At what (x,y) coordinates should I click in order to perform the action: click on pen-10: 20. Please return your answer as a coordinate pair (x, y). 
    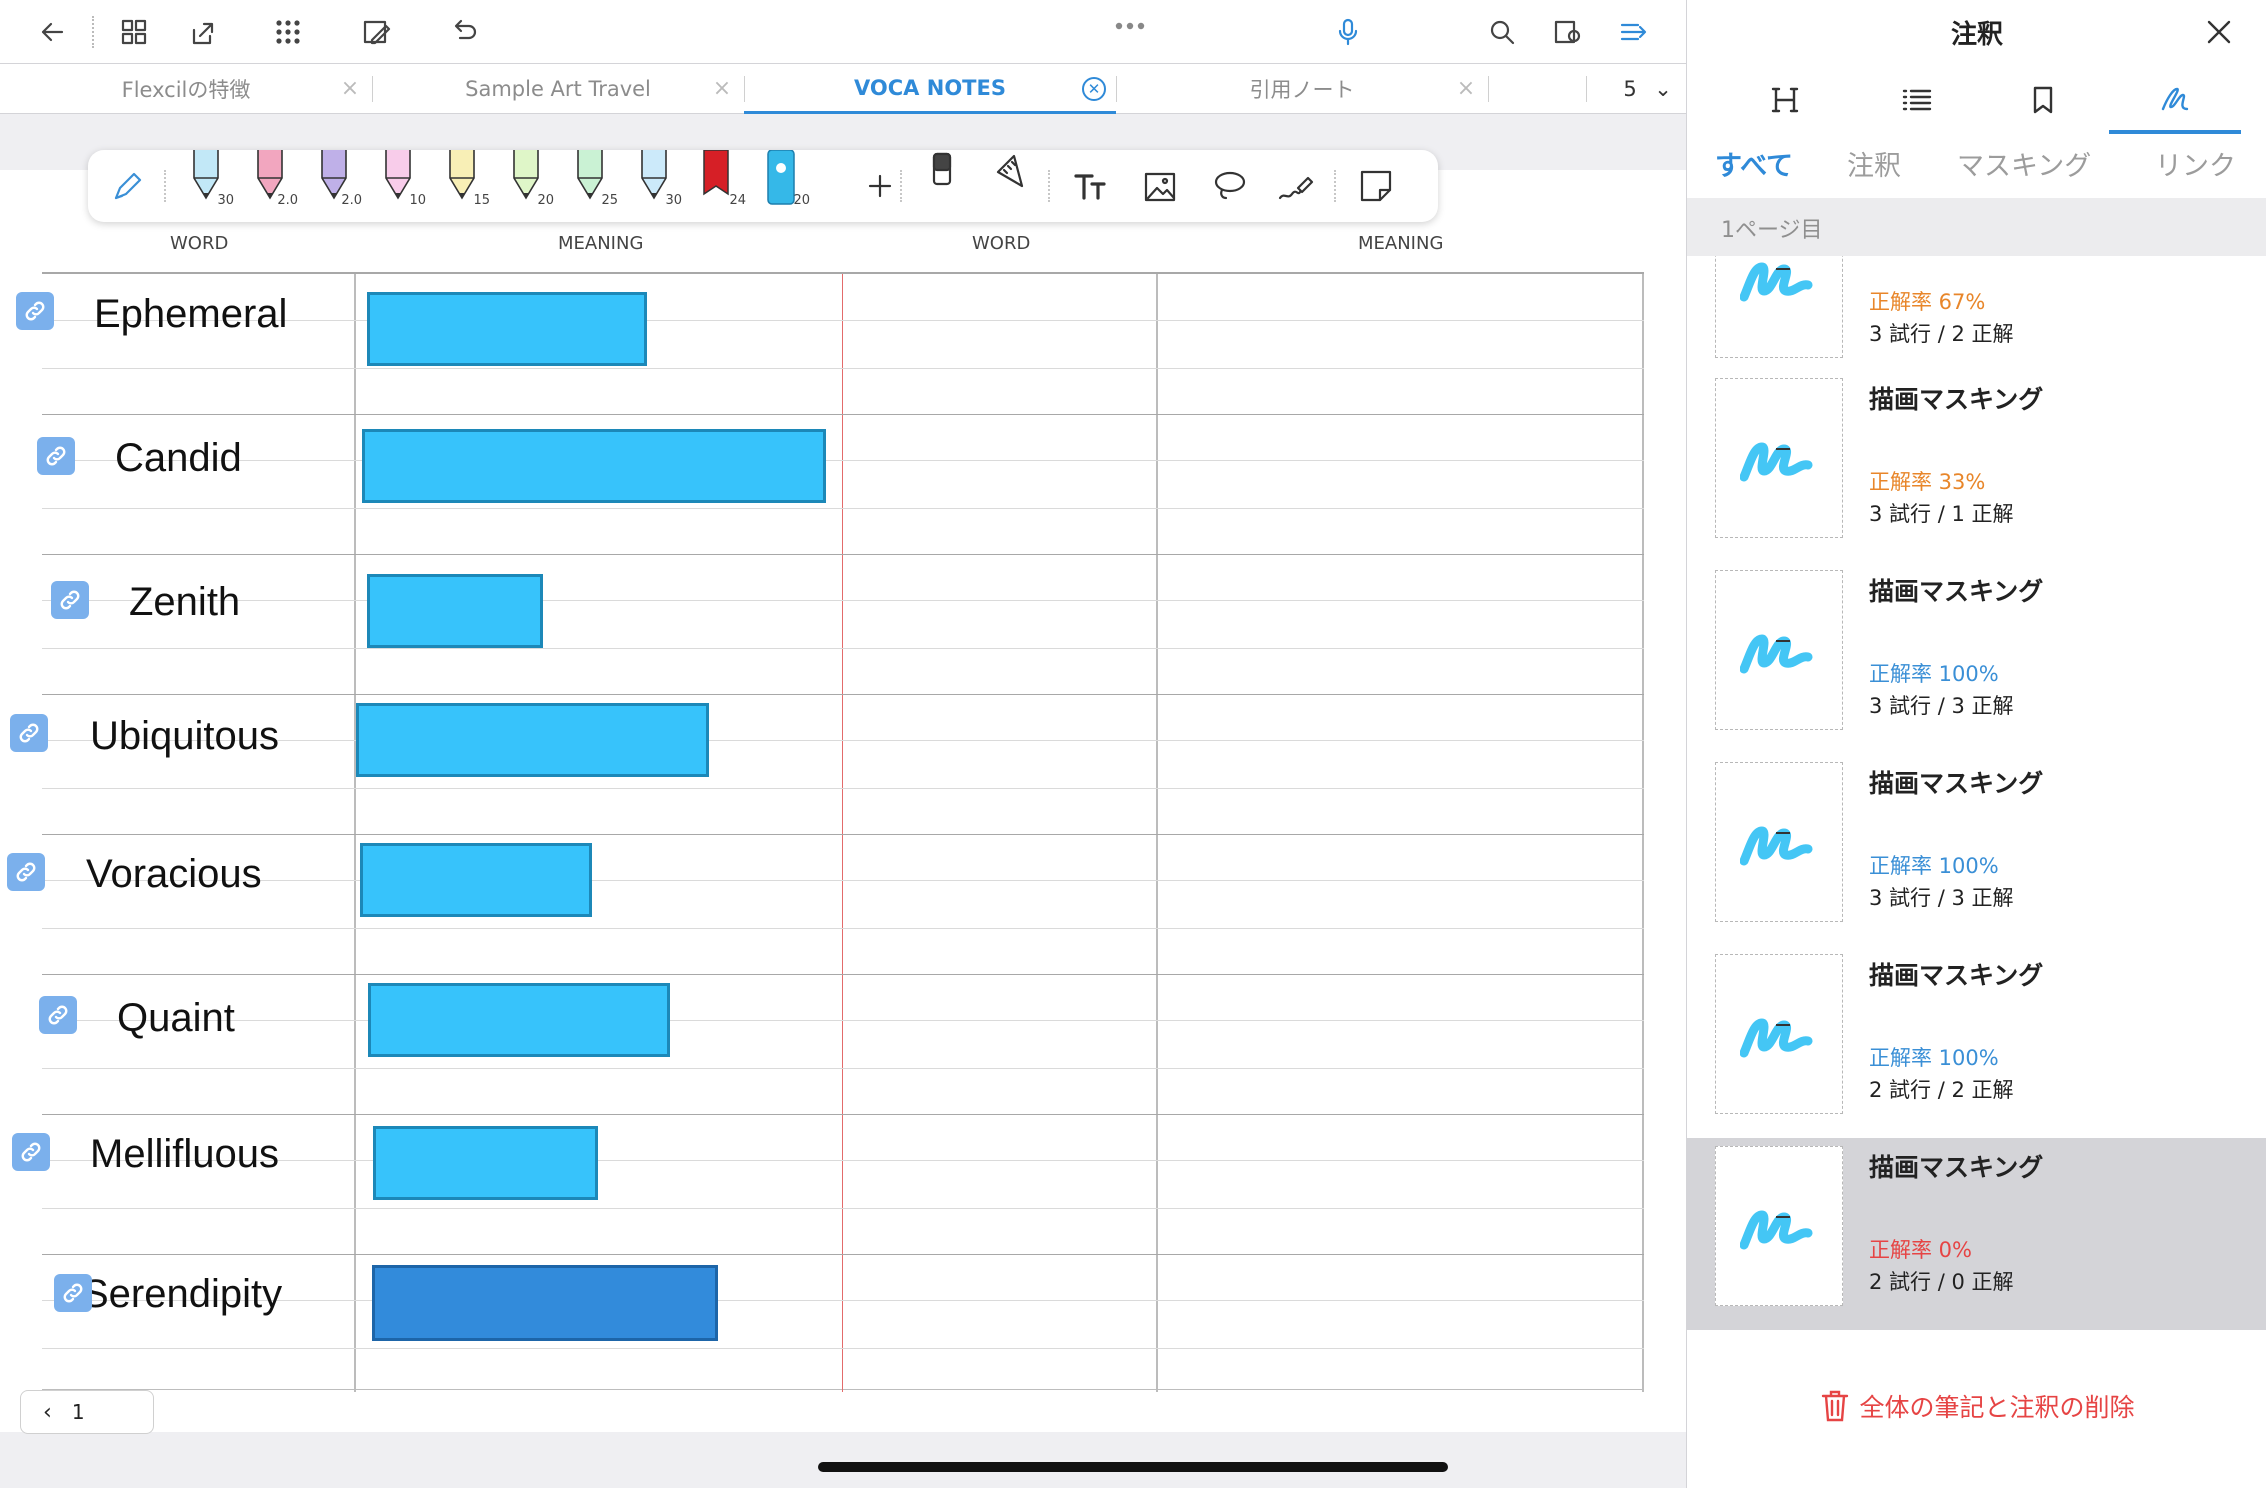
    Looking at the image, I should click on (785, 179).